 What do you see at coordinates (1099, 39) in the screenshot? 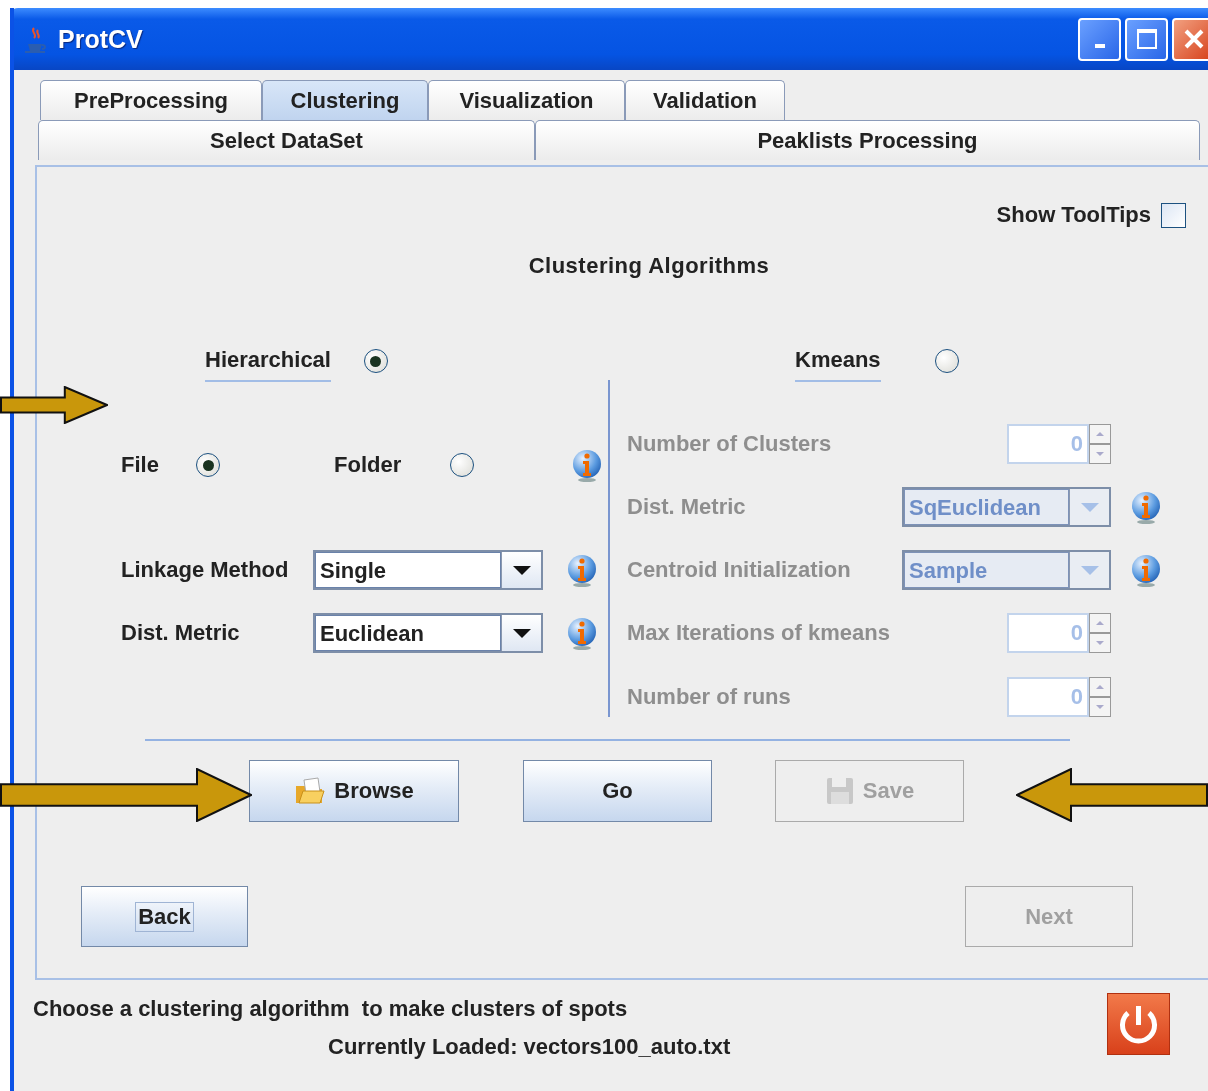
I see `minimize-button` at bounding box center [1099, 39].